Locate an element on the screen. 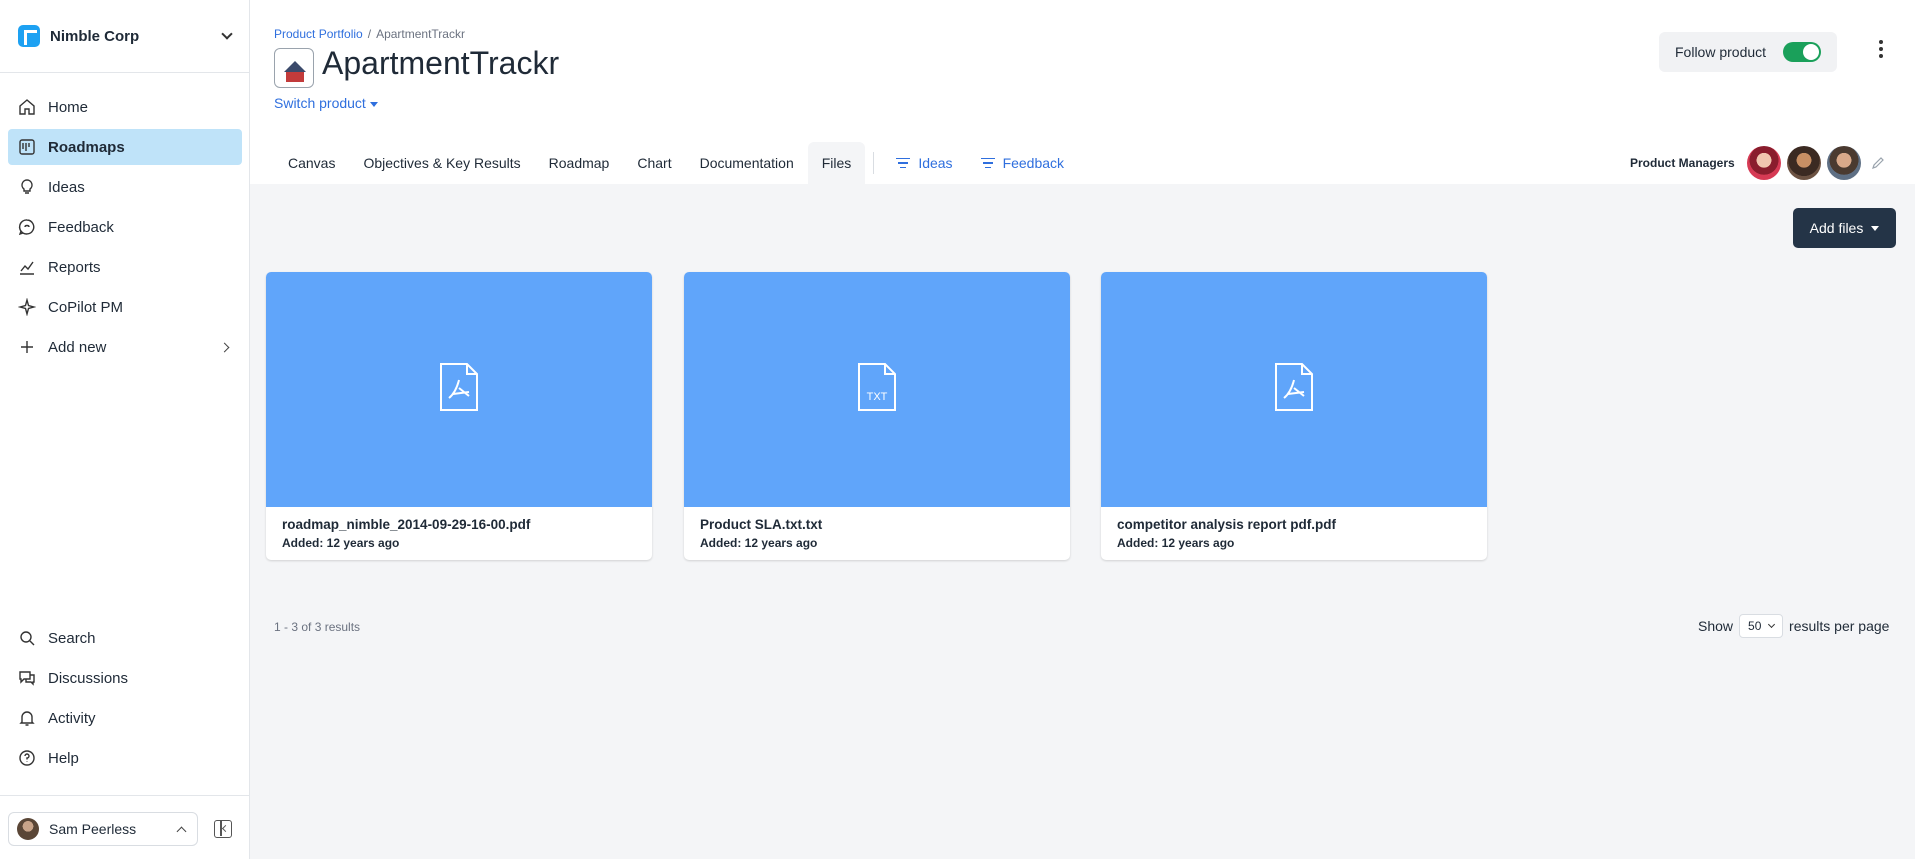 The width and height of the screenshot is (1915, 859). chevron-right-icon is located at coordinates (224, 347).